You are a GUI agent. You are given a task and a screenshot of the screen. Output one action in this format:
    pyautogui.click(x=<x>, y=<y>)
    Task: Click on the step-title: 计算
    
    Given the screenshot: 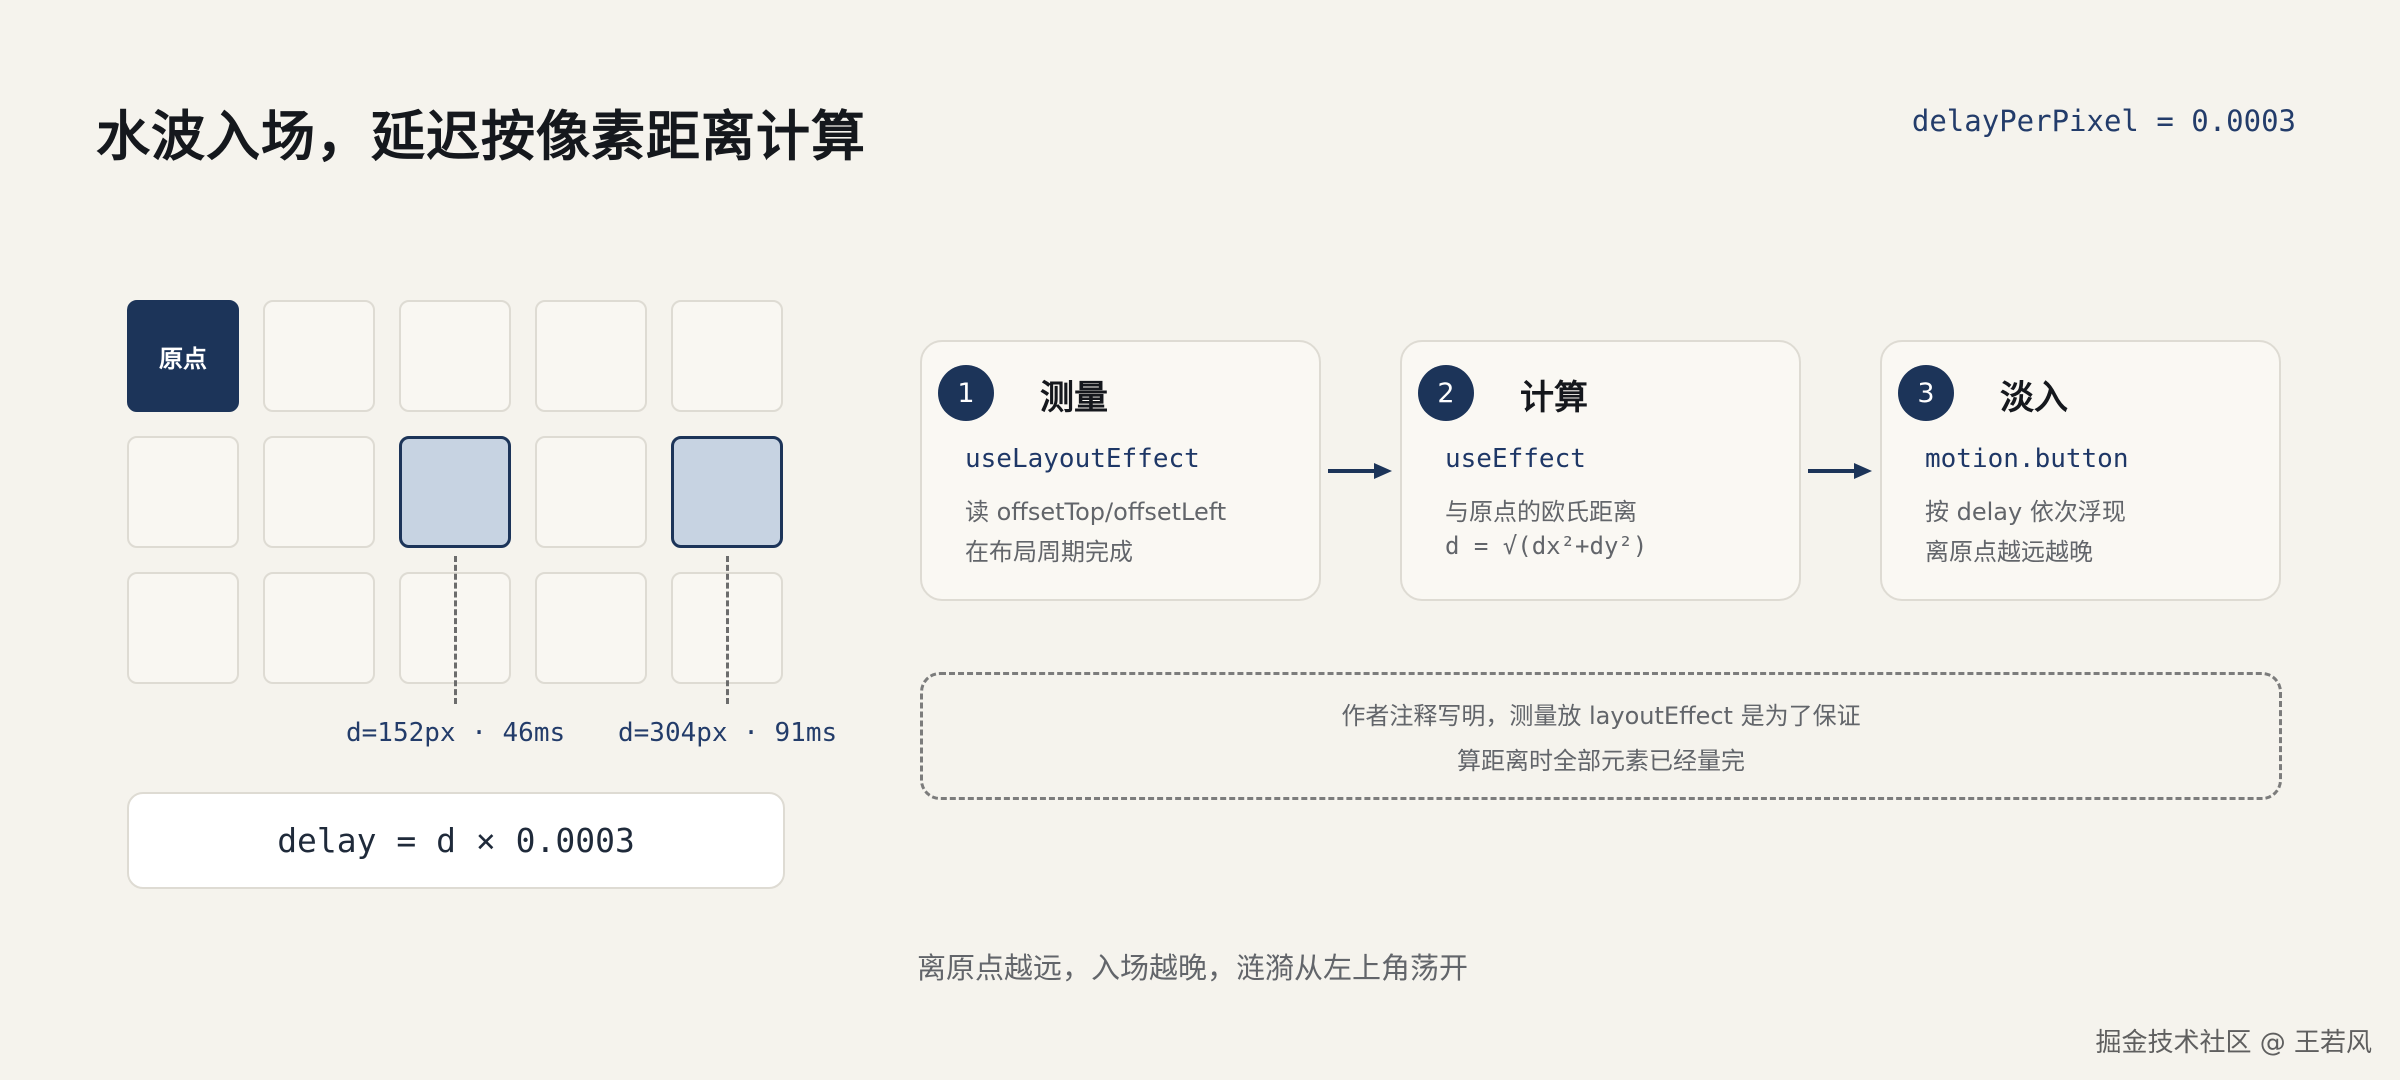 What is the action you would take?
    pyautogui.click(x=1554, y=398)
    